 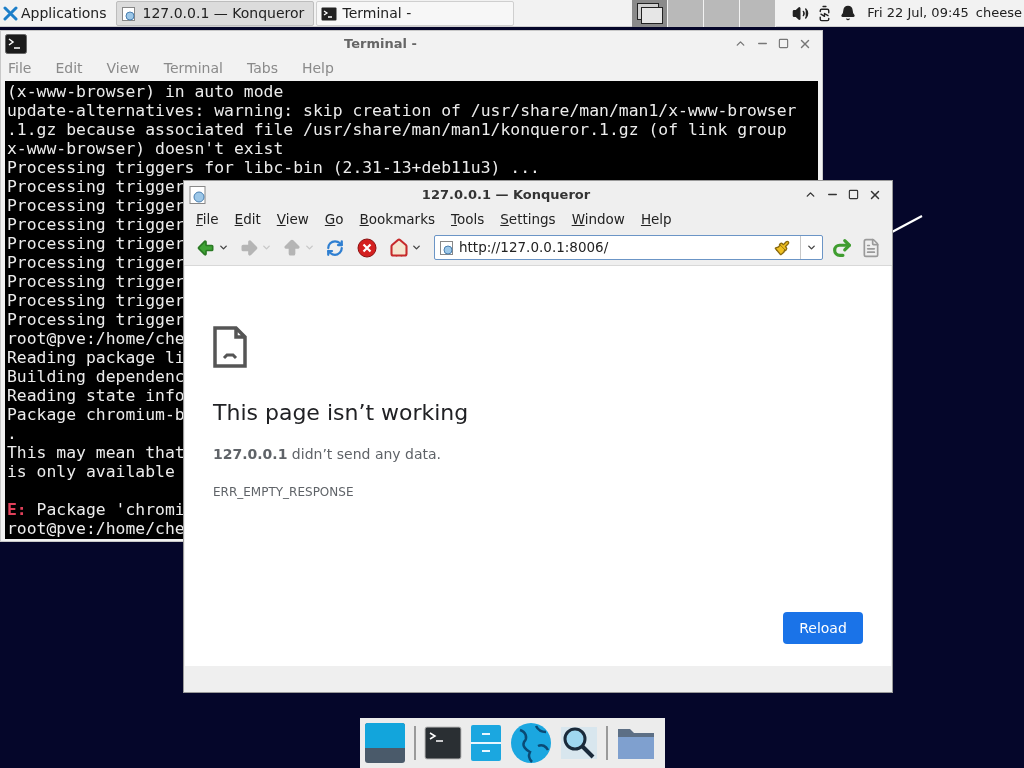 What do you see at coordinates (853, 194) in the screenshot?
I see `maximize-icon` at bounding box center [853, 194].